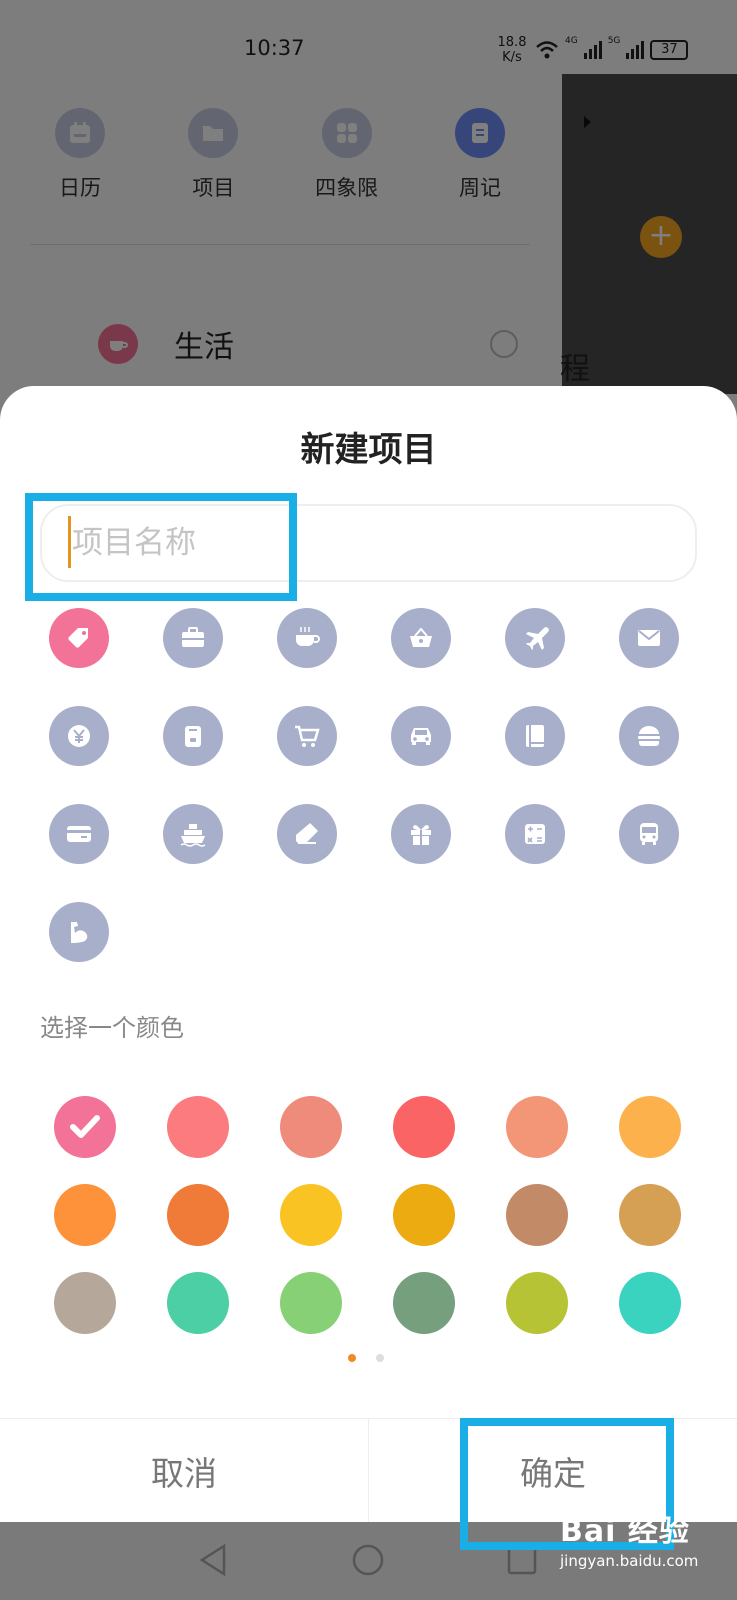 The image size is (737, 1600). What do you see at coordinates (535, 638) in the screenshot?
I see `airplane-icon` at bounding box center [535, 638].